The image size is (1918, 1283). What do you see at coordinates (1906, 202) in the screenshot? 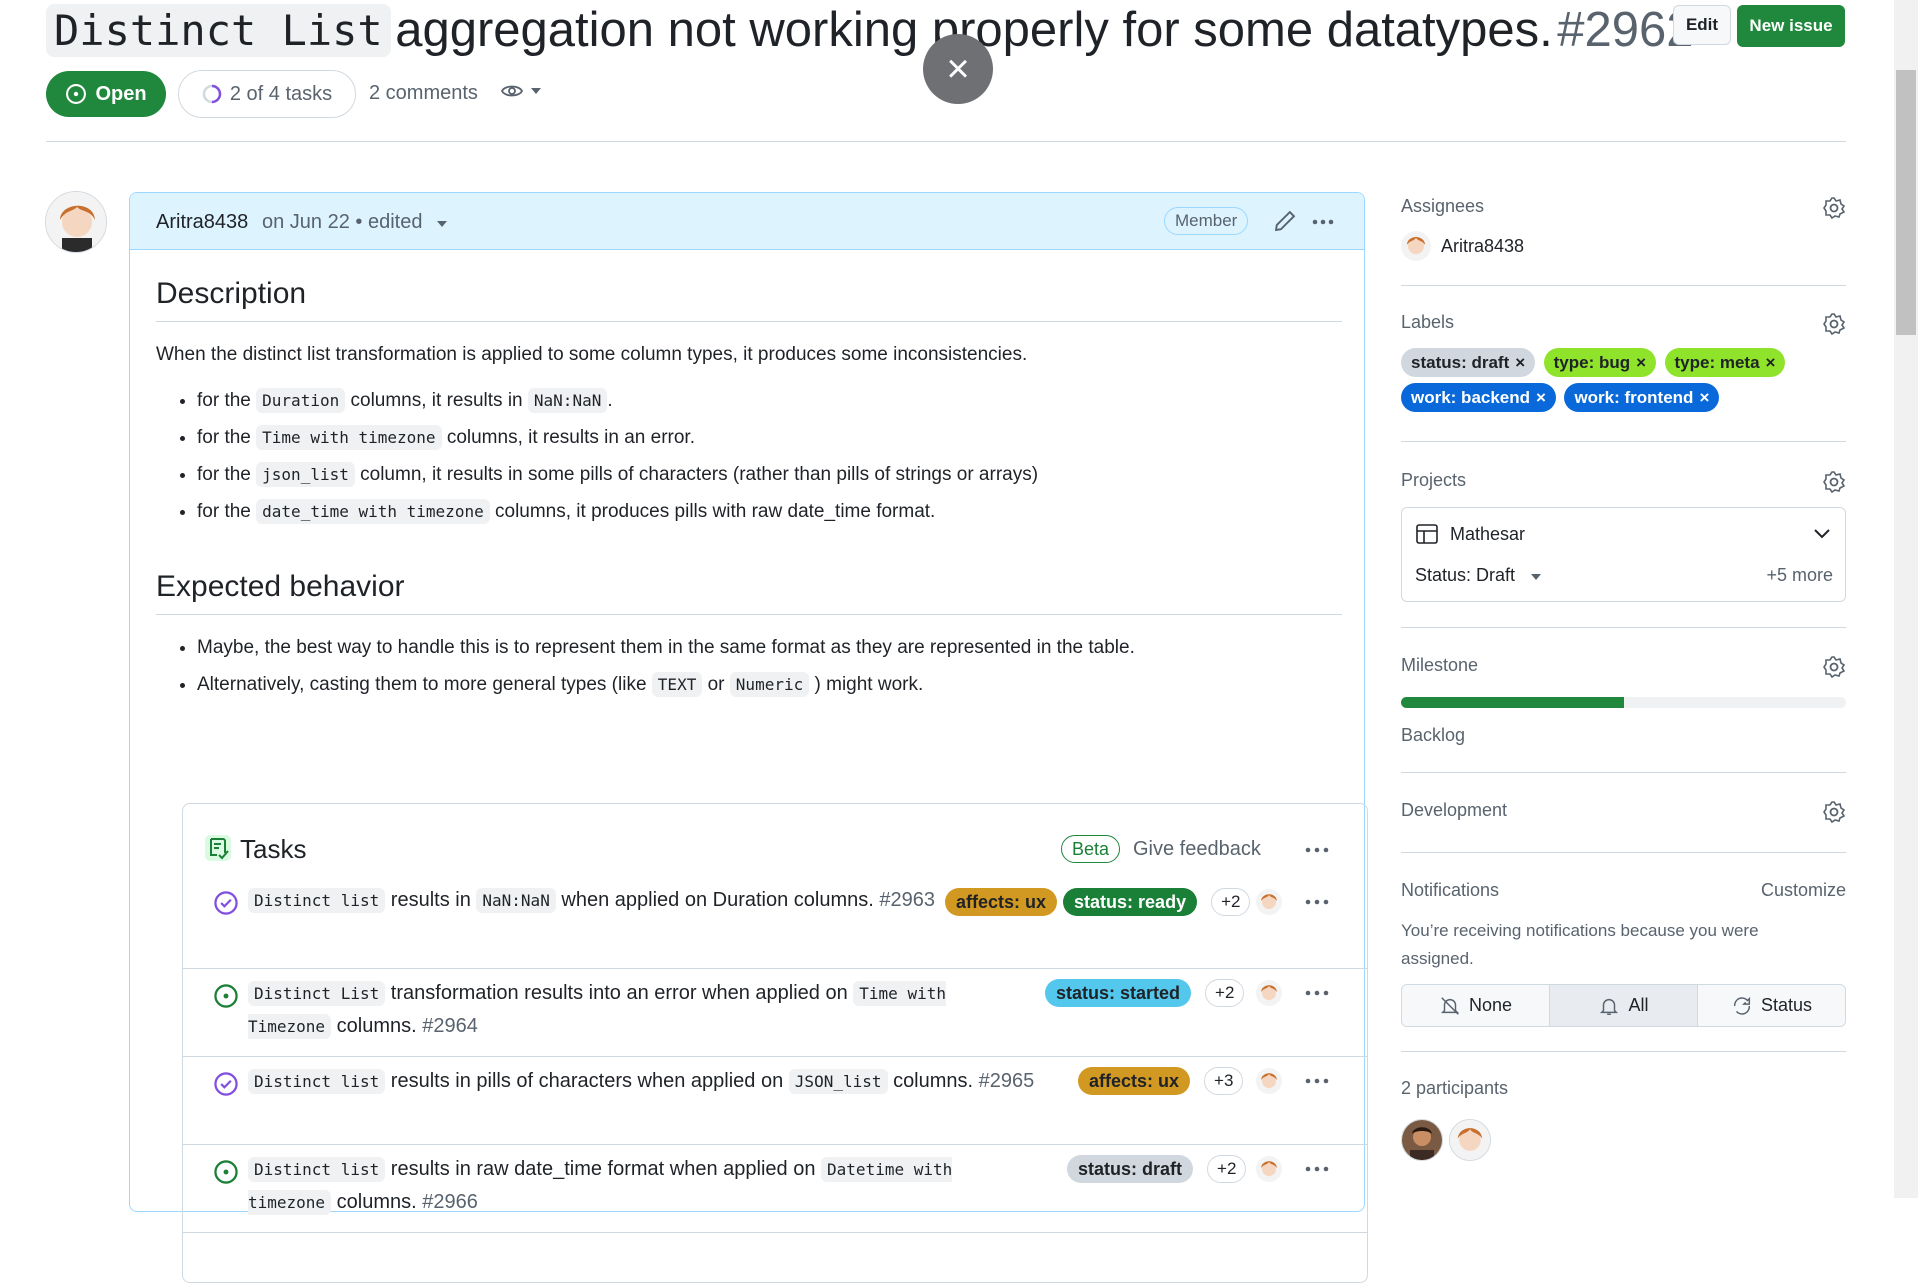
I see `scrollbar-thumb` at bounding box center [1906, 202].